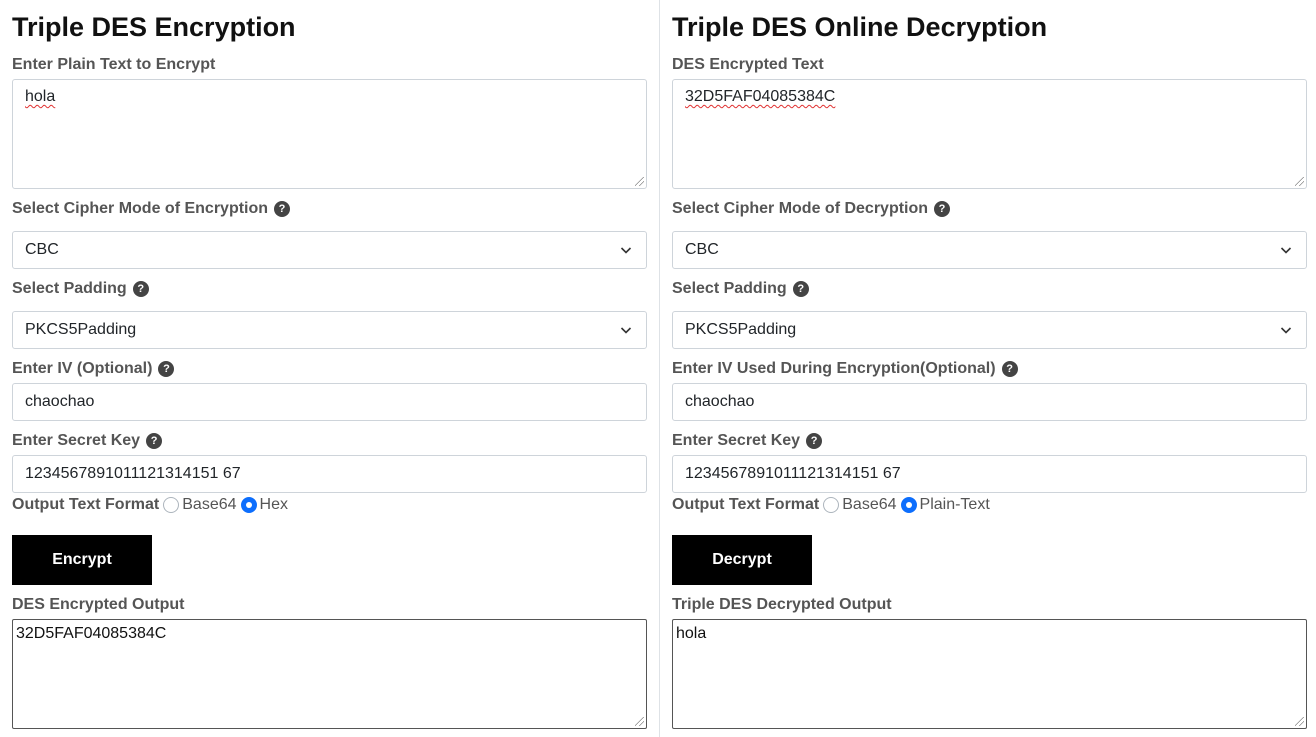 The image size is (1316, 737). What do you see at coordinates (273, 504) in the screenshot?
I see `radio-hex-label: Hex` at bounding box center [273, 504].